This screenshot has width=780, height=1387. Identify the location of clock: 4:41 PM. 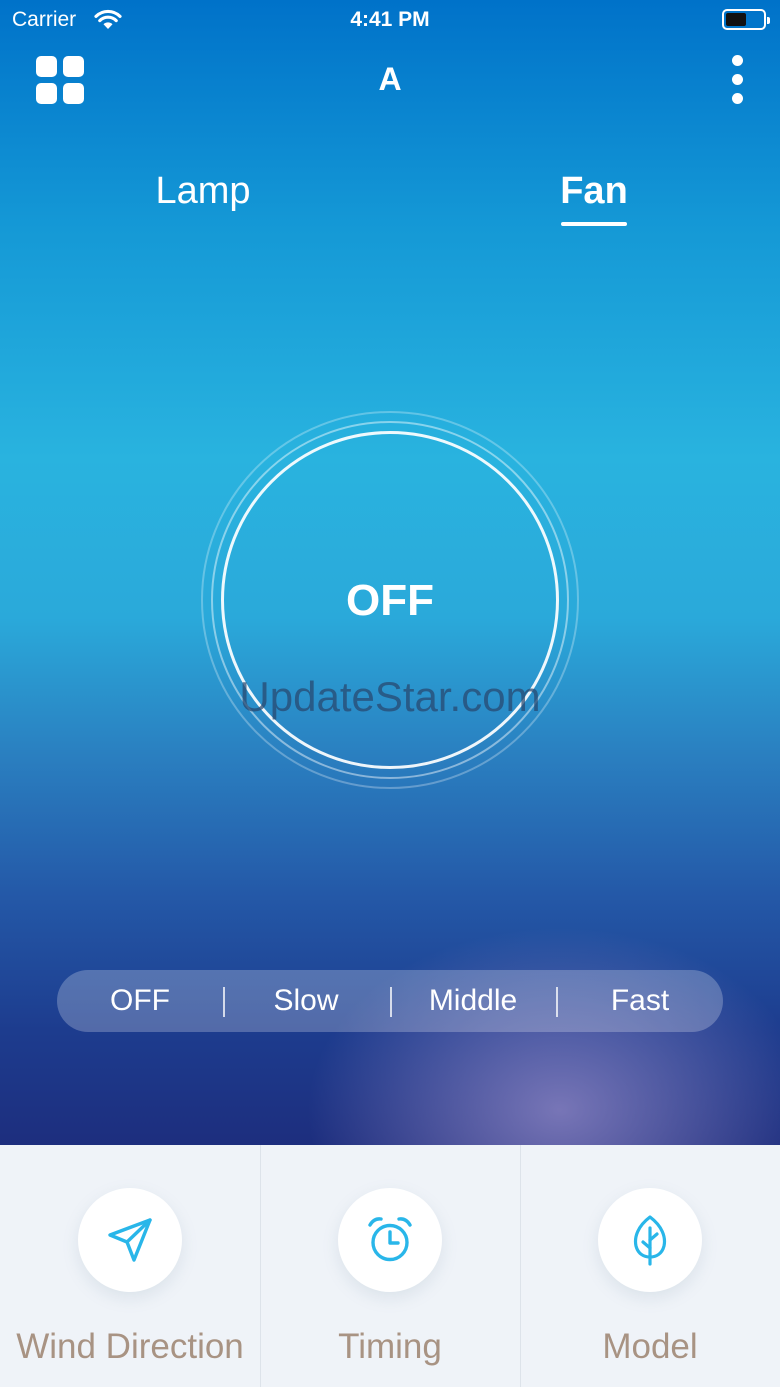
(390, 19).